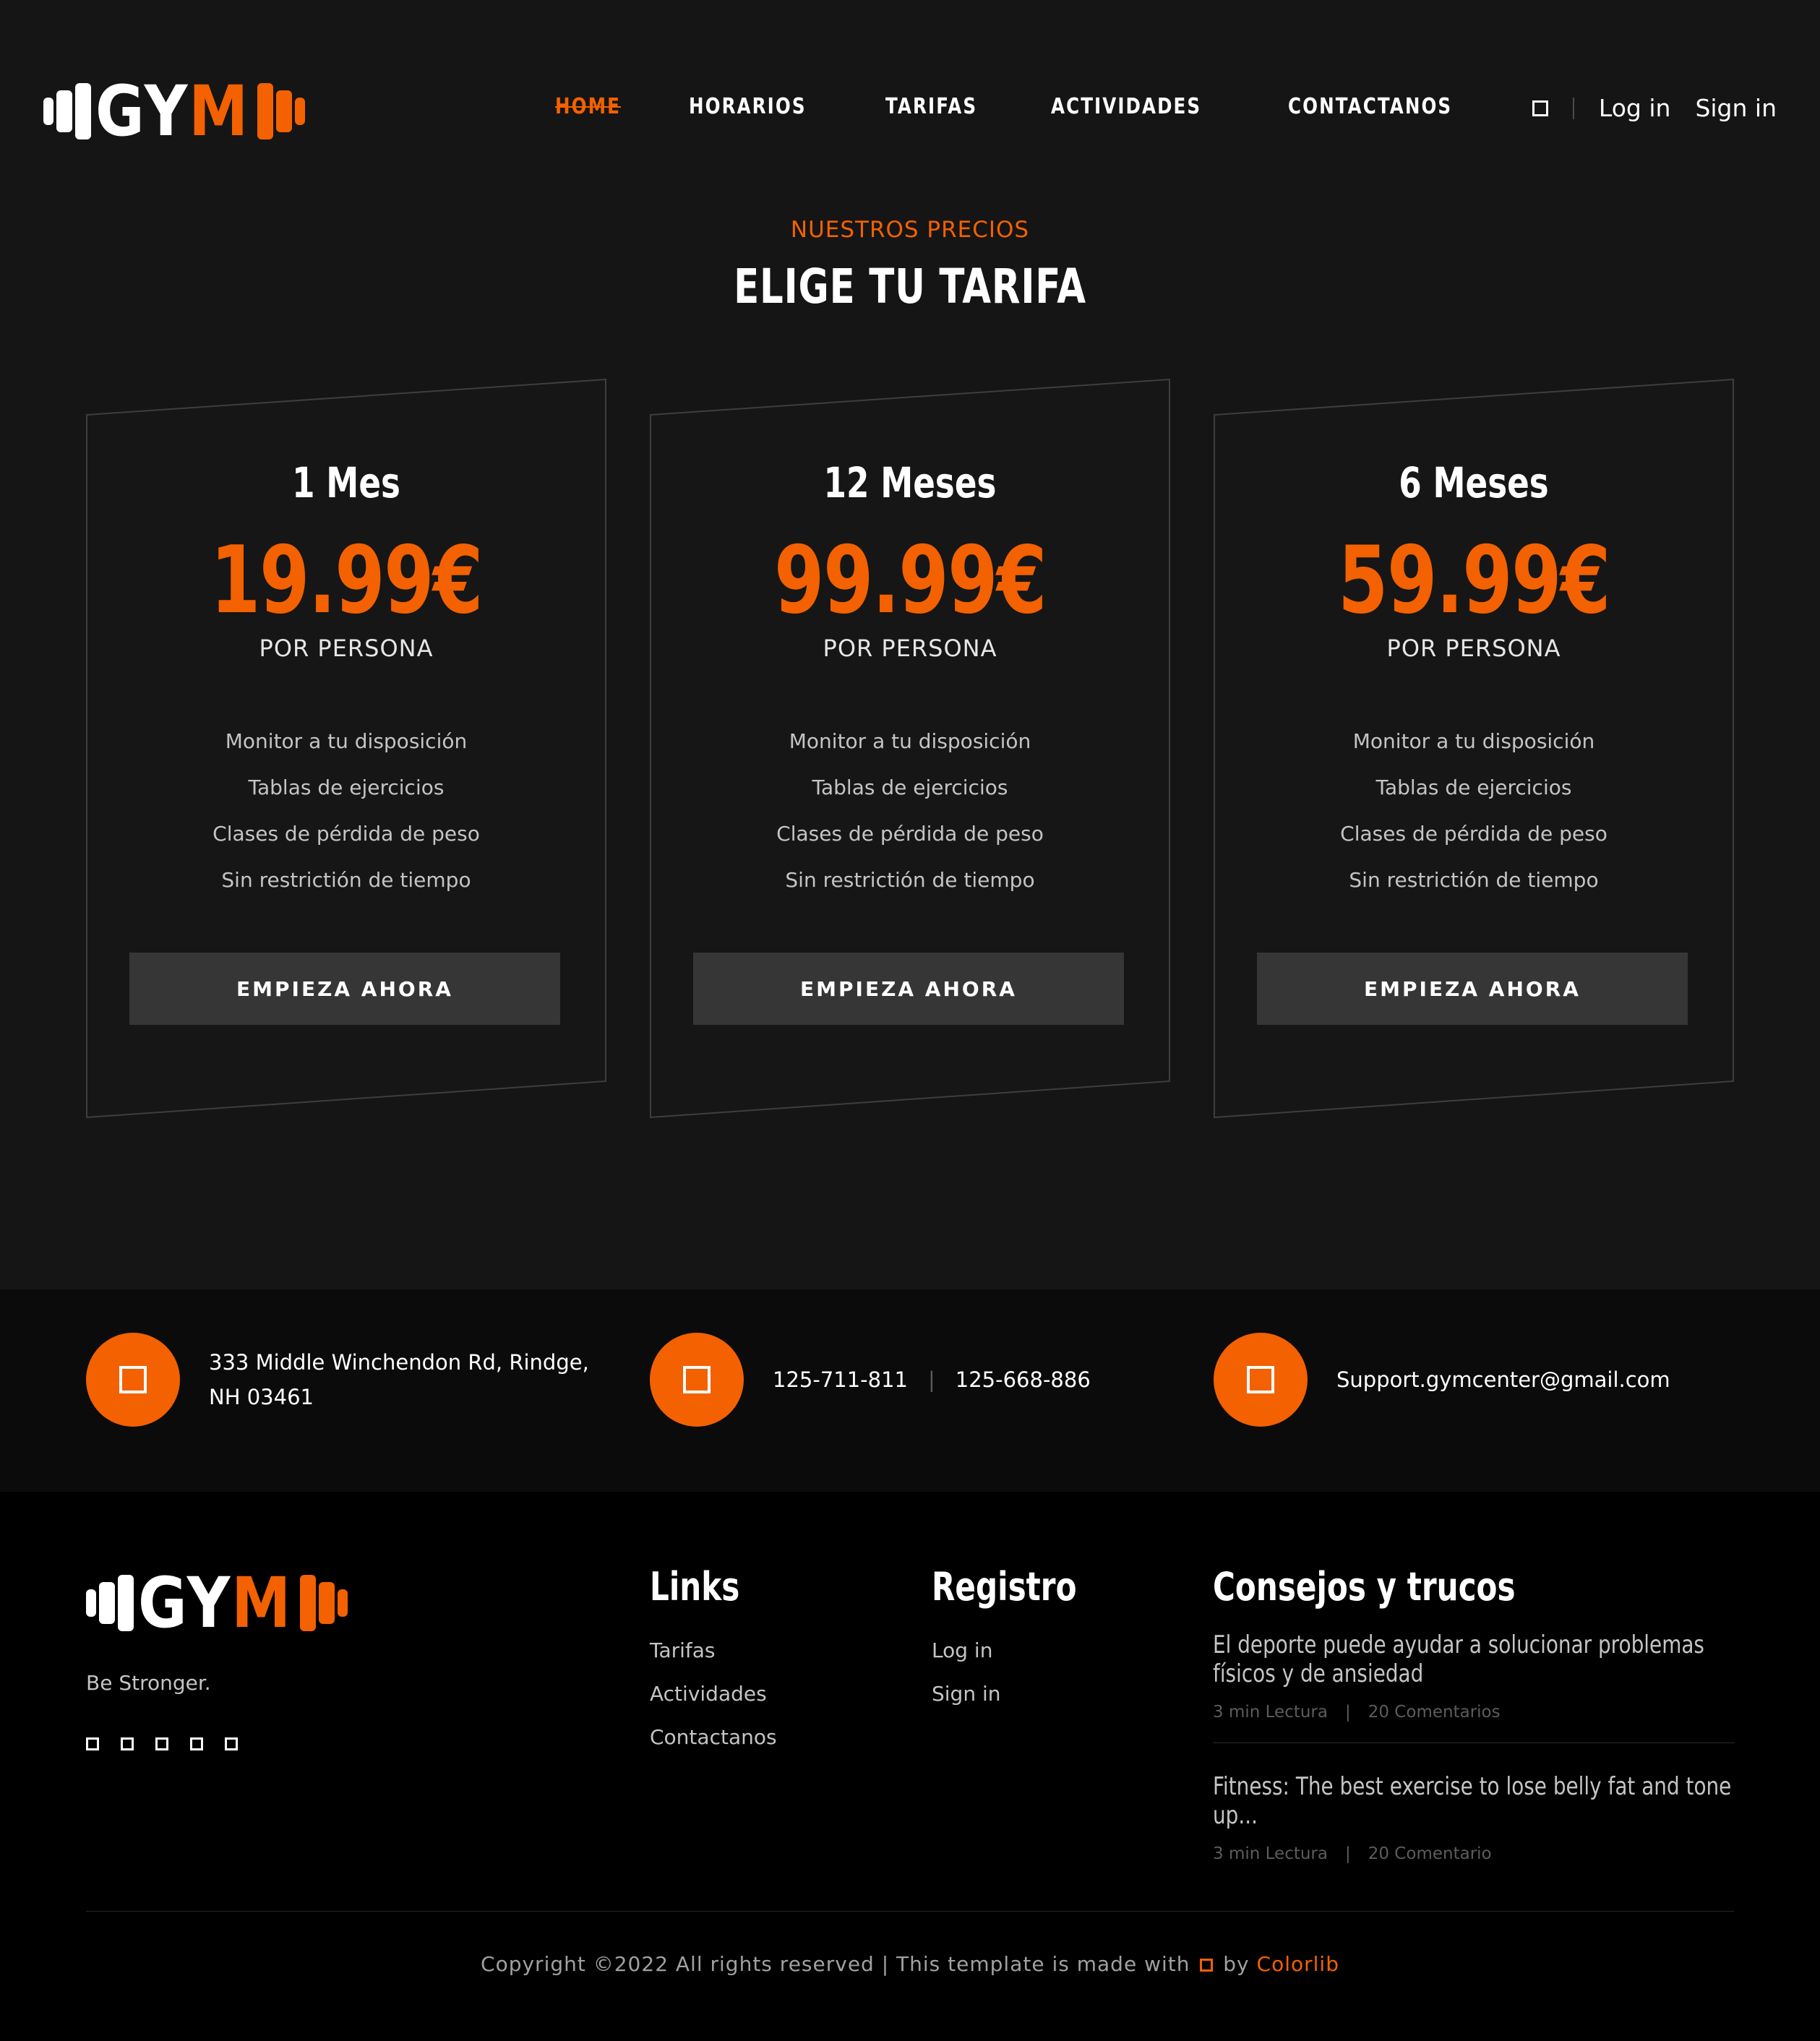 The width and height of the screenshot is (1820, 2041). I want to click on contact-phone: 125-711-811 | 125-668-886, so click(870, 1380).